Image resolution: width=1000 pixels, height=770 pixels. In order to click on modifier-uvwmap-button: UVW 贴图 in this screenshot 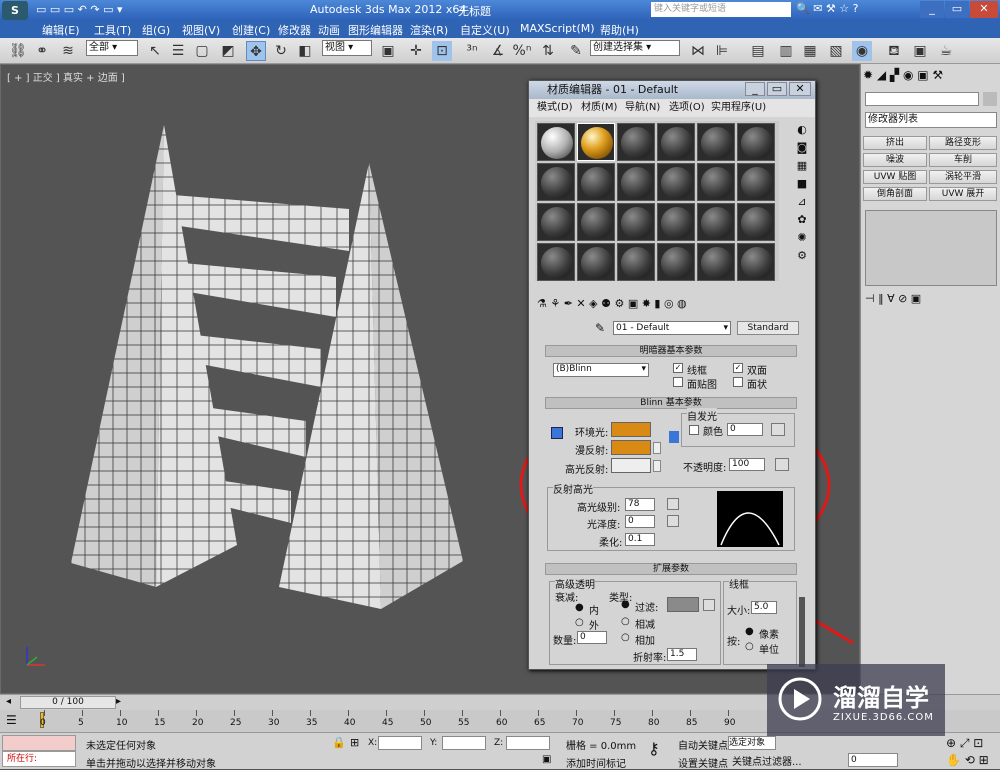, I will do `click(895, 177)`.